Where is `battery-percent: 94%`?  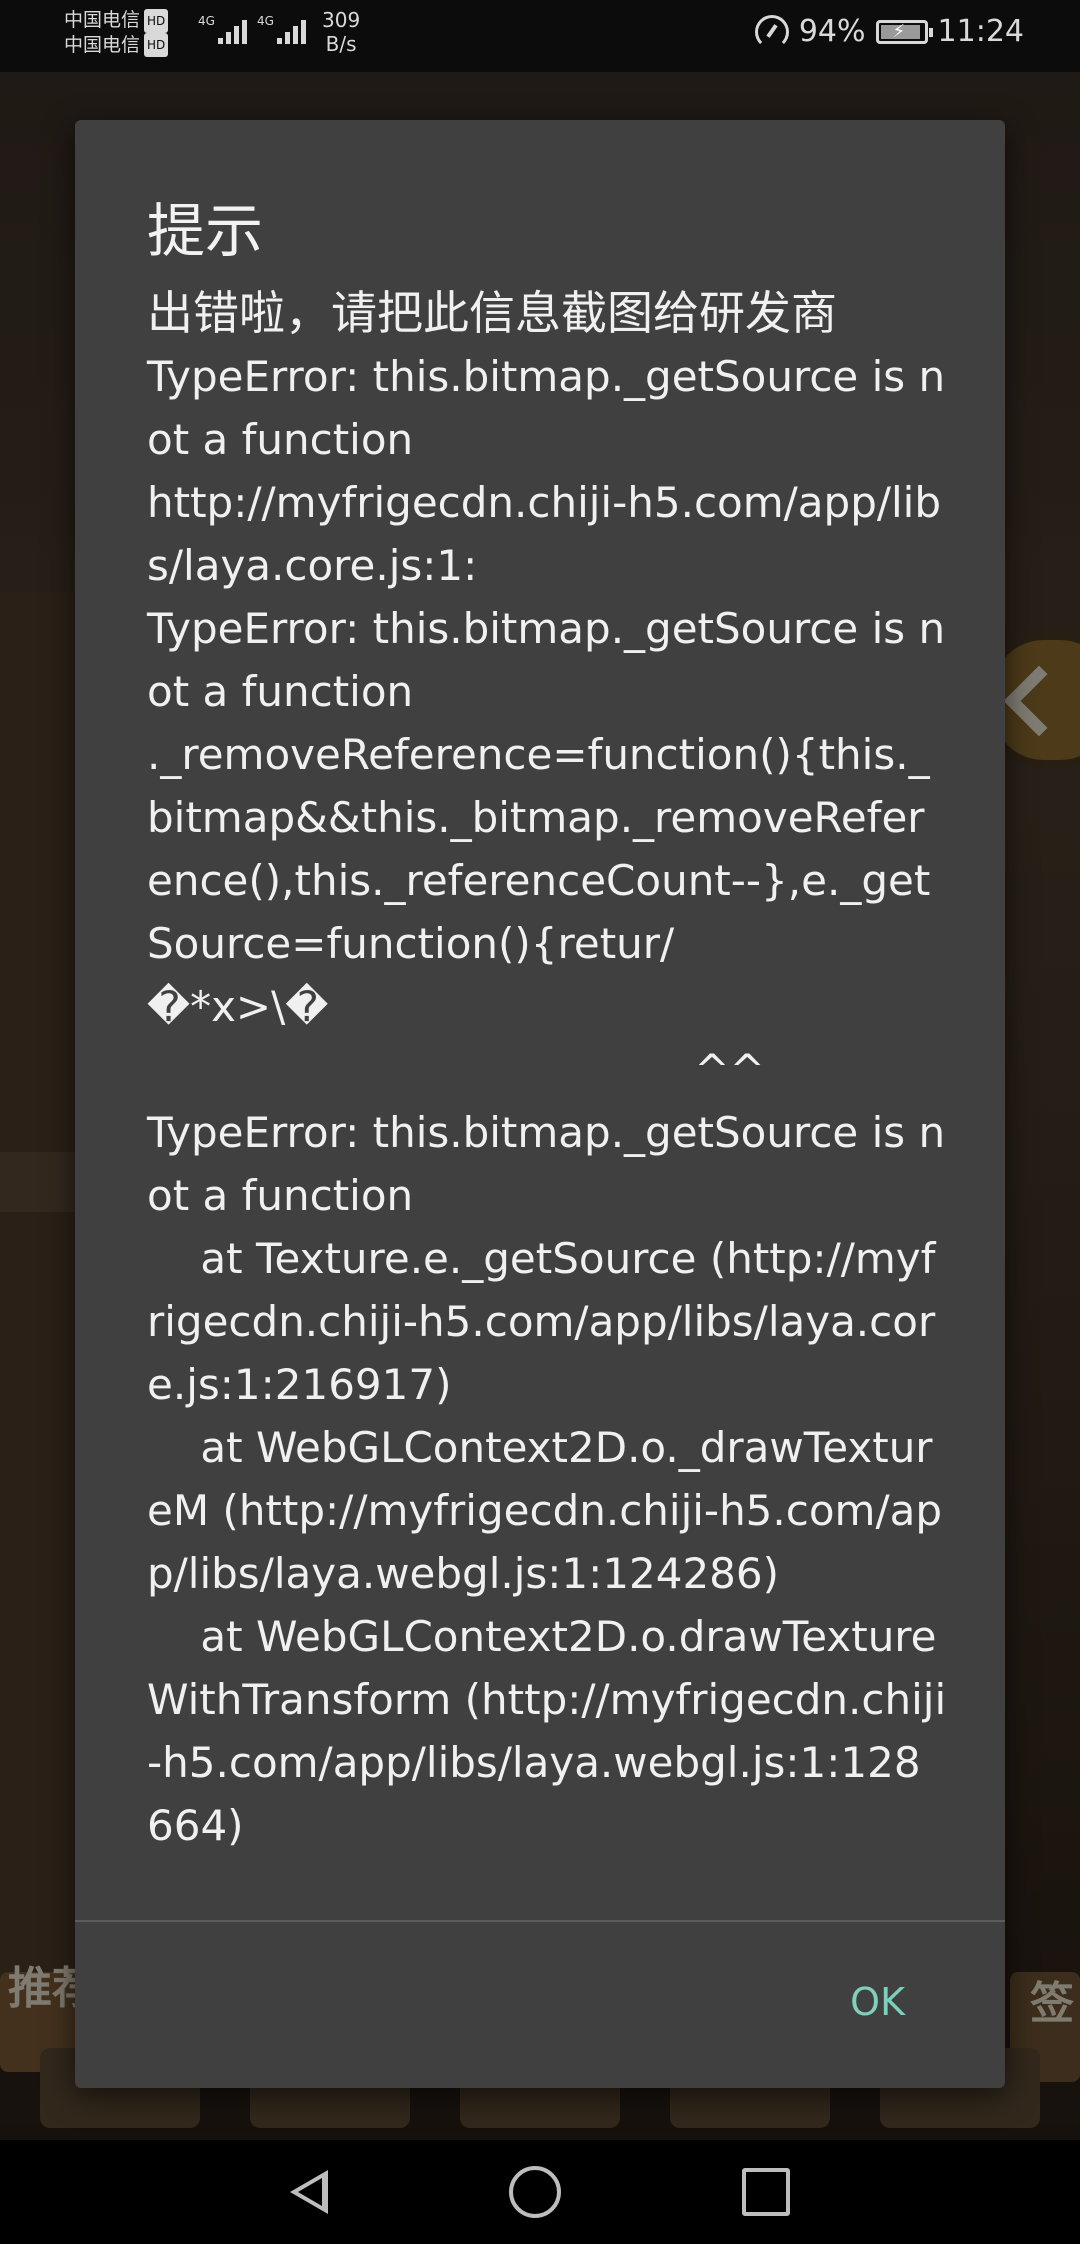 battery-percent: 94% is located at coordinates (832, 31).